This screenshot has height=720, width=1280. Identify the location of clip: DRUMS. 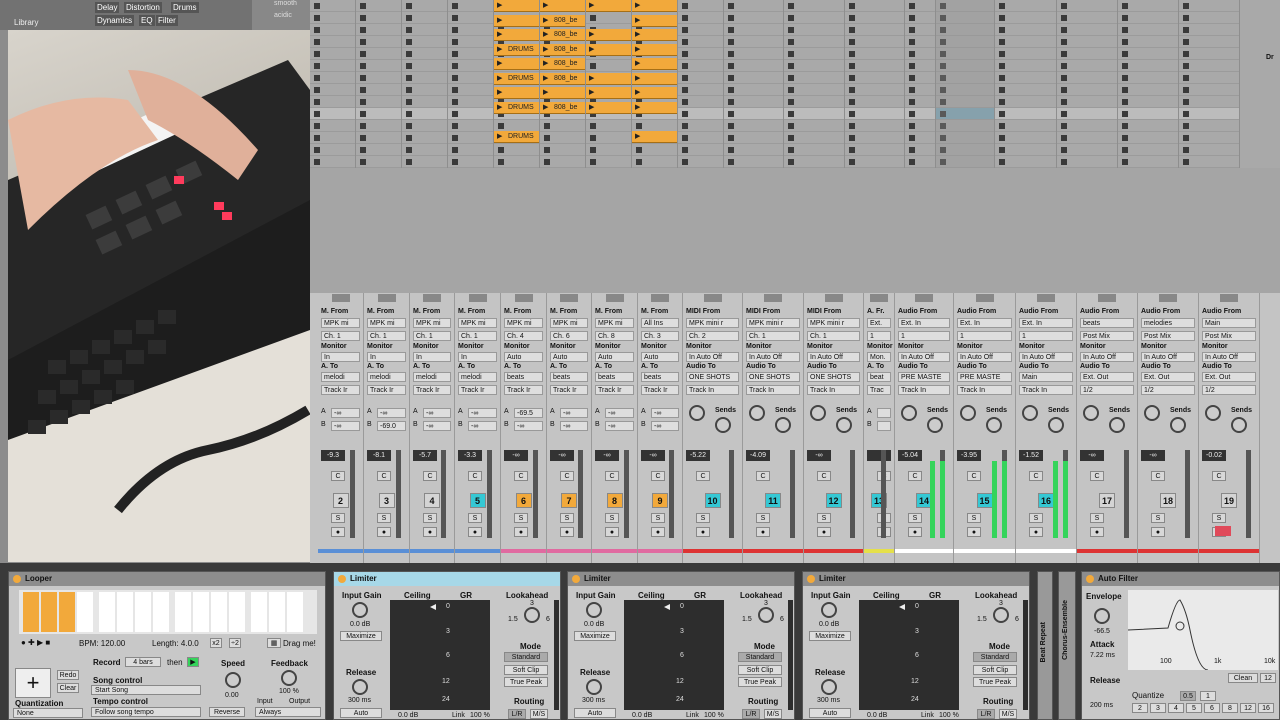
(516, 107).